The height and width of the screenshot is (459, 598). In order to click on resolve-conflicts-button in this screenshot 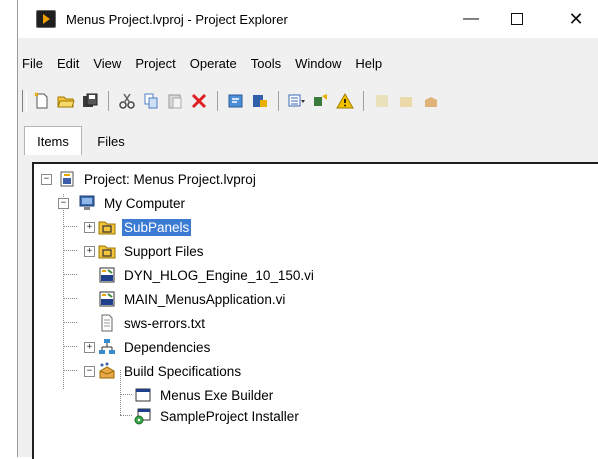, I will do `click(321, 101)`.